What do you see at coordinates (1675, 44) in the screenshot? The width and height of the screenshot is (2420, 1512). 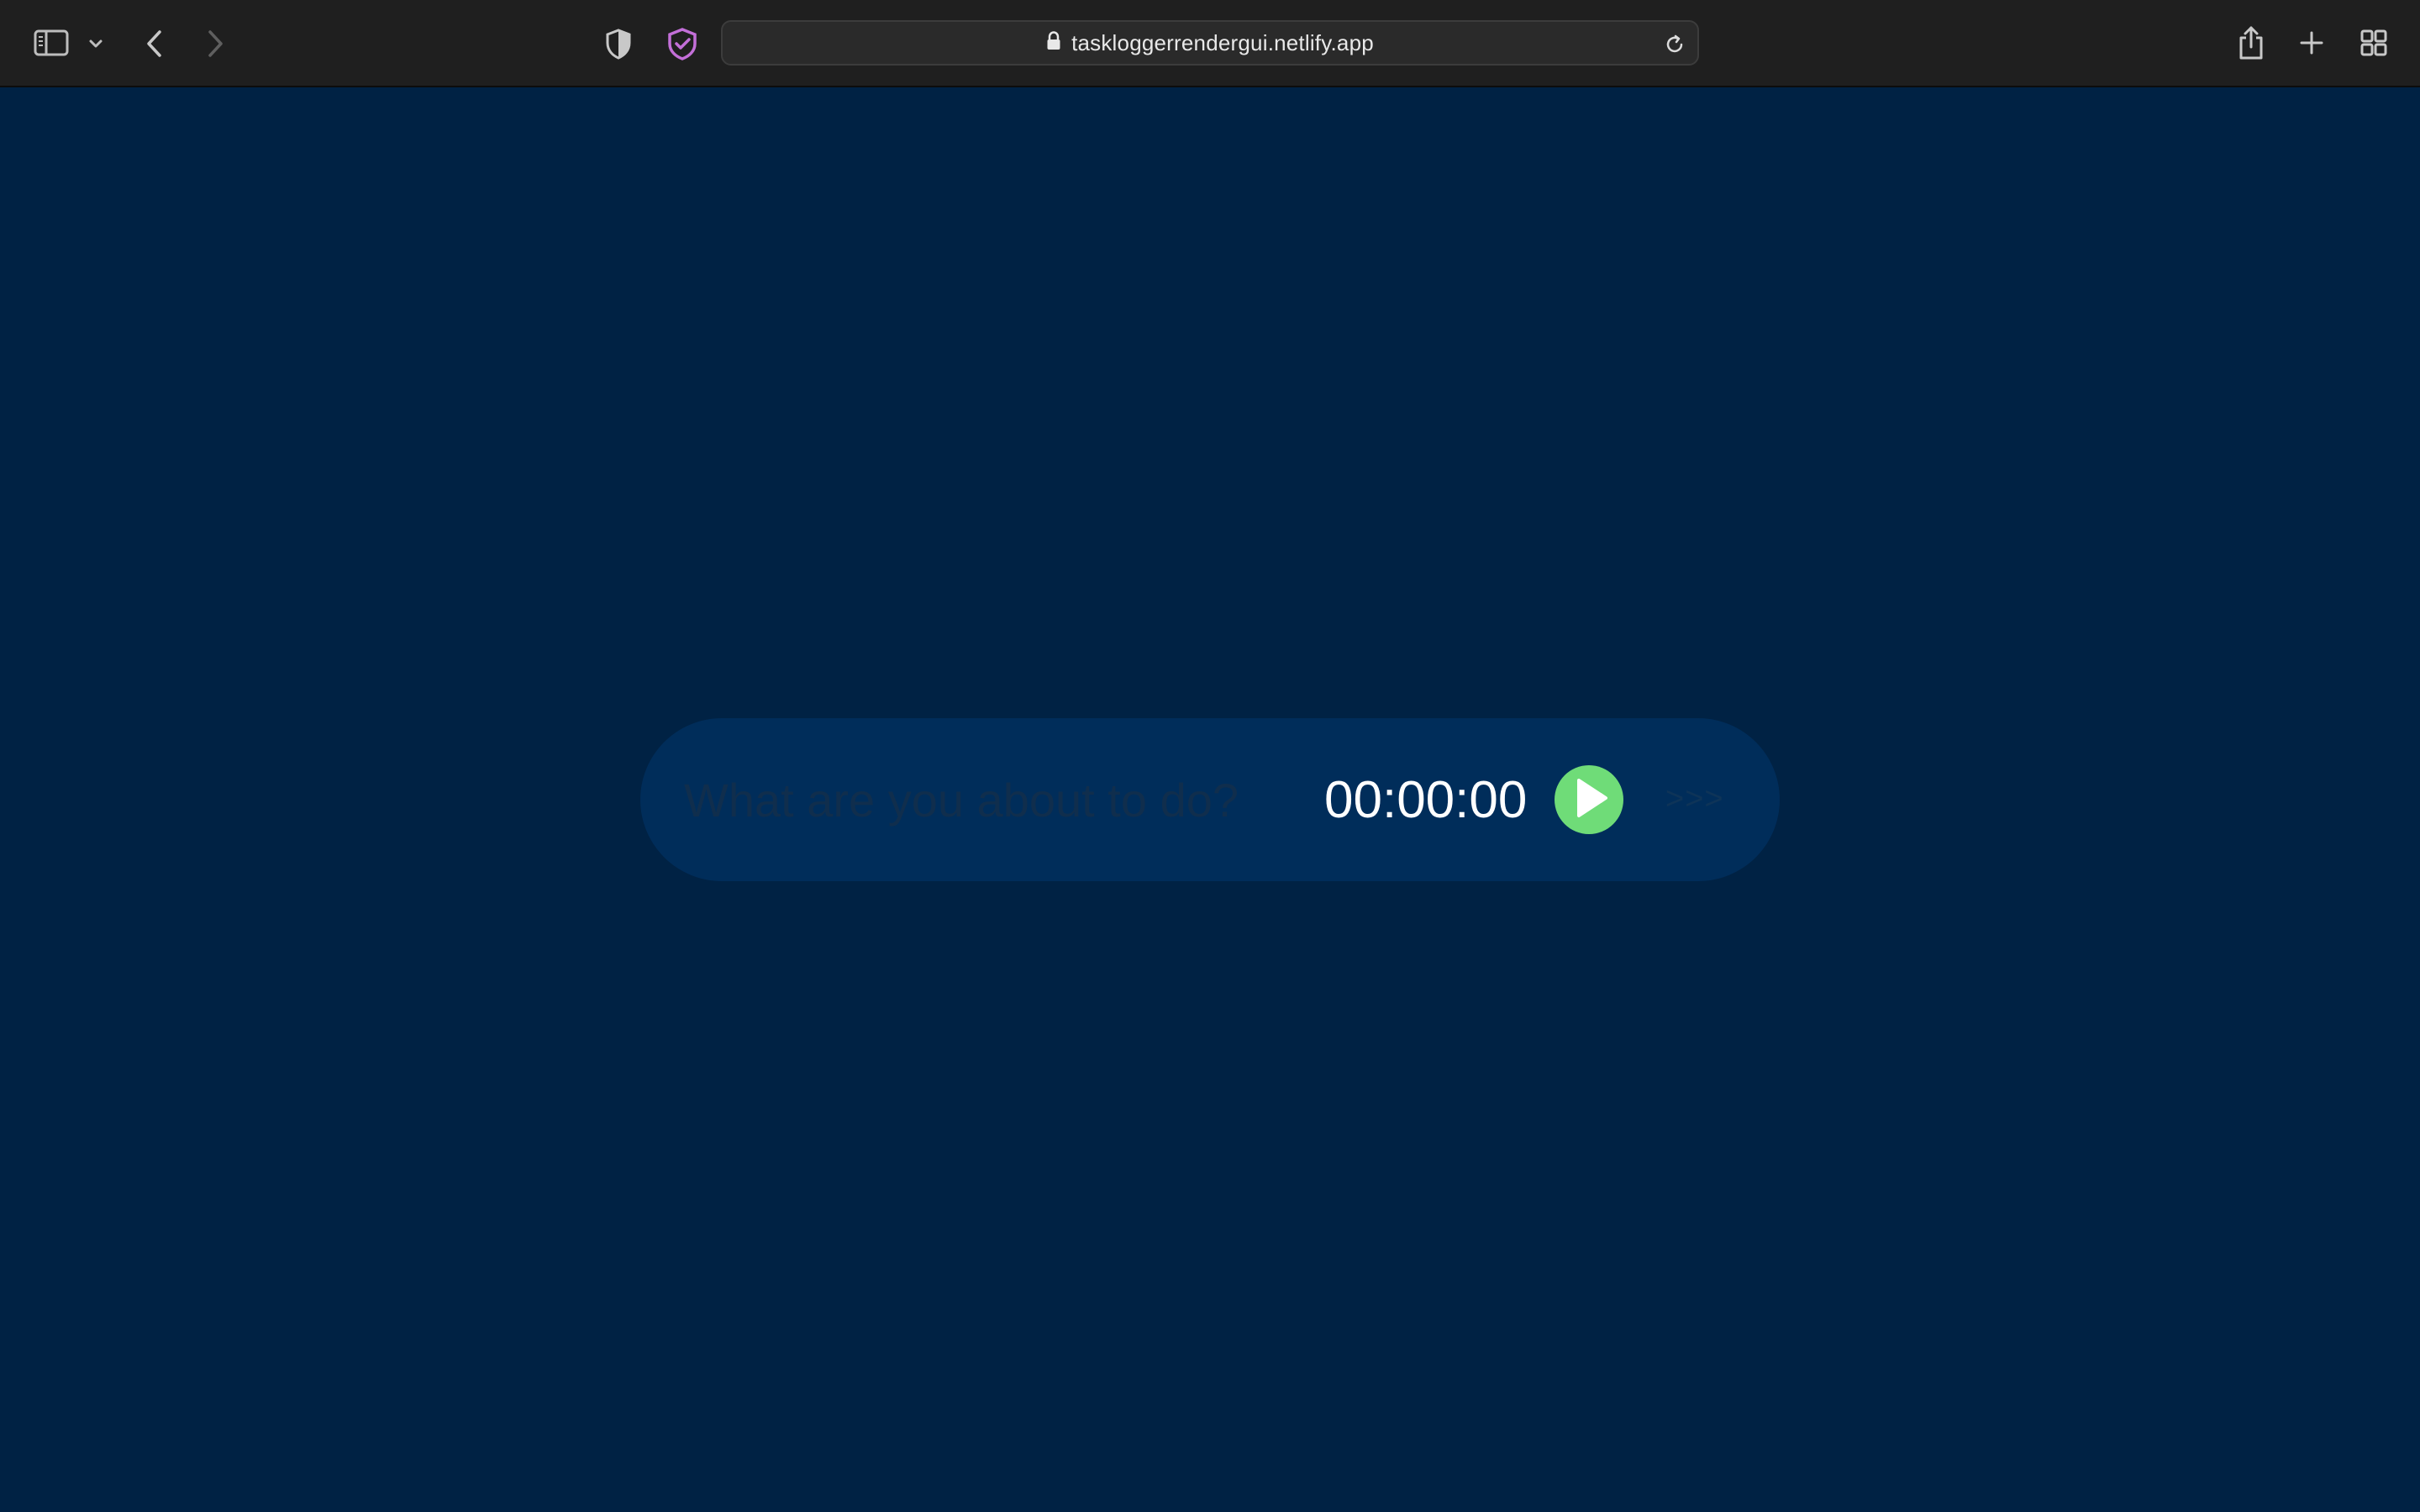 I see `reload-icon` at bounding box center [1675, 44].